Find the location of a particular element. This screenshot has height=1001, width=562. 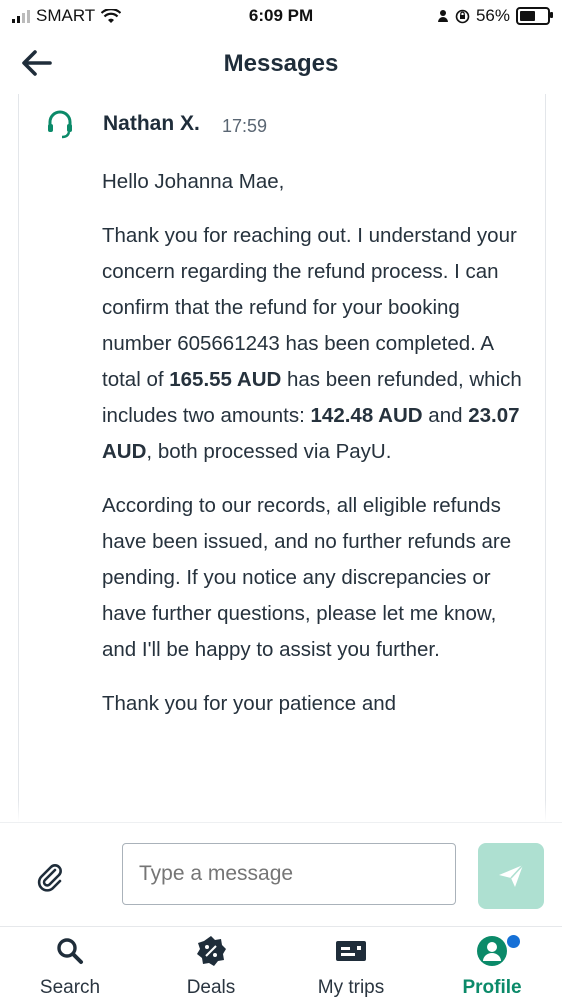

attach-button is located at coordinates (50, 877).